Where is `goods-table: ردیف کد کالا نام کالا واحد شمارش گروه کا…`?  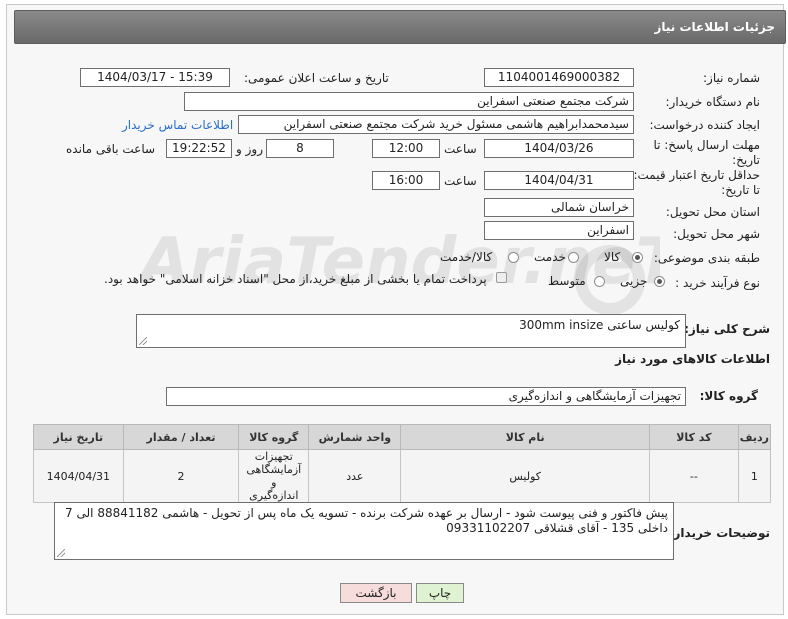 goods-table: ردیف کد کالا نام کالا واحد شمارش گروه کا… is located at coordinates (402, 463).